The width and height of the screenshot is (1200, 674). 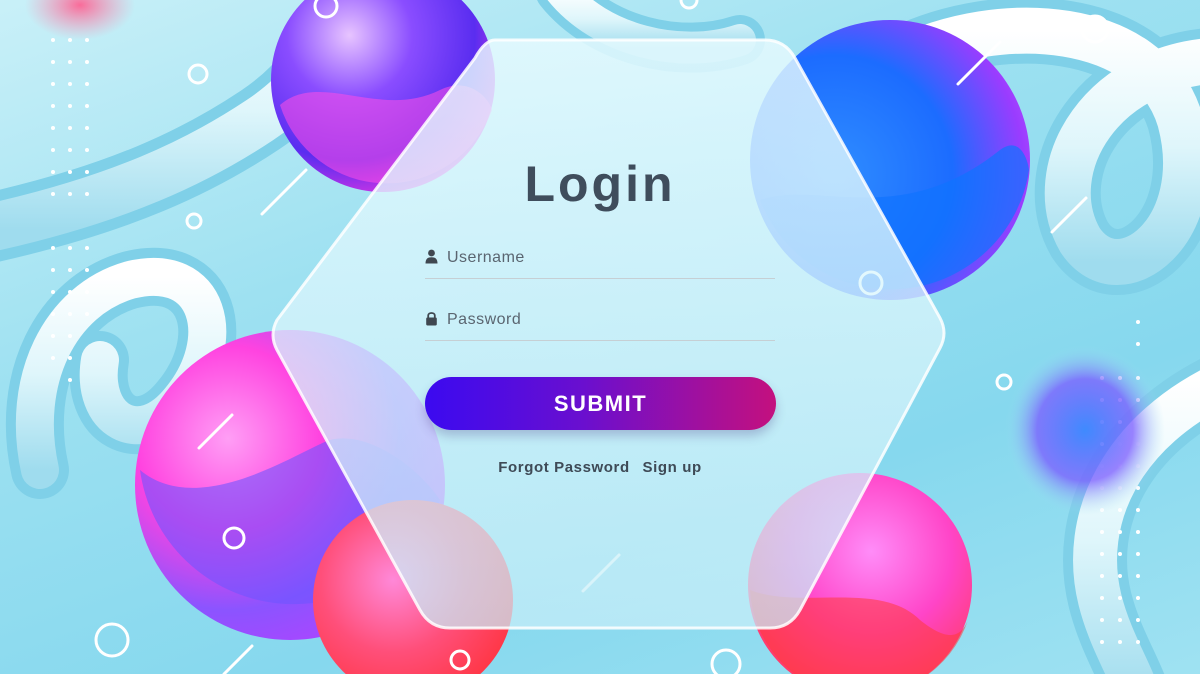 I want to click on username-input, so click(x=607, y=258).